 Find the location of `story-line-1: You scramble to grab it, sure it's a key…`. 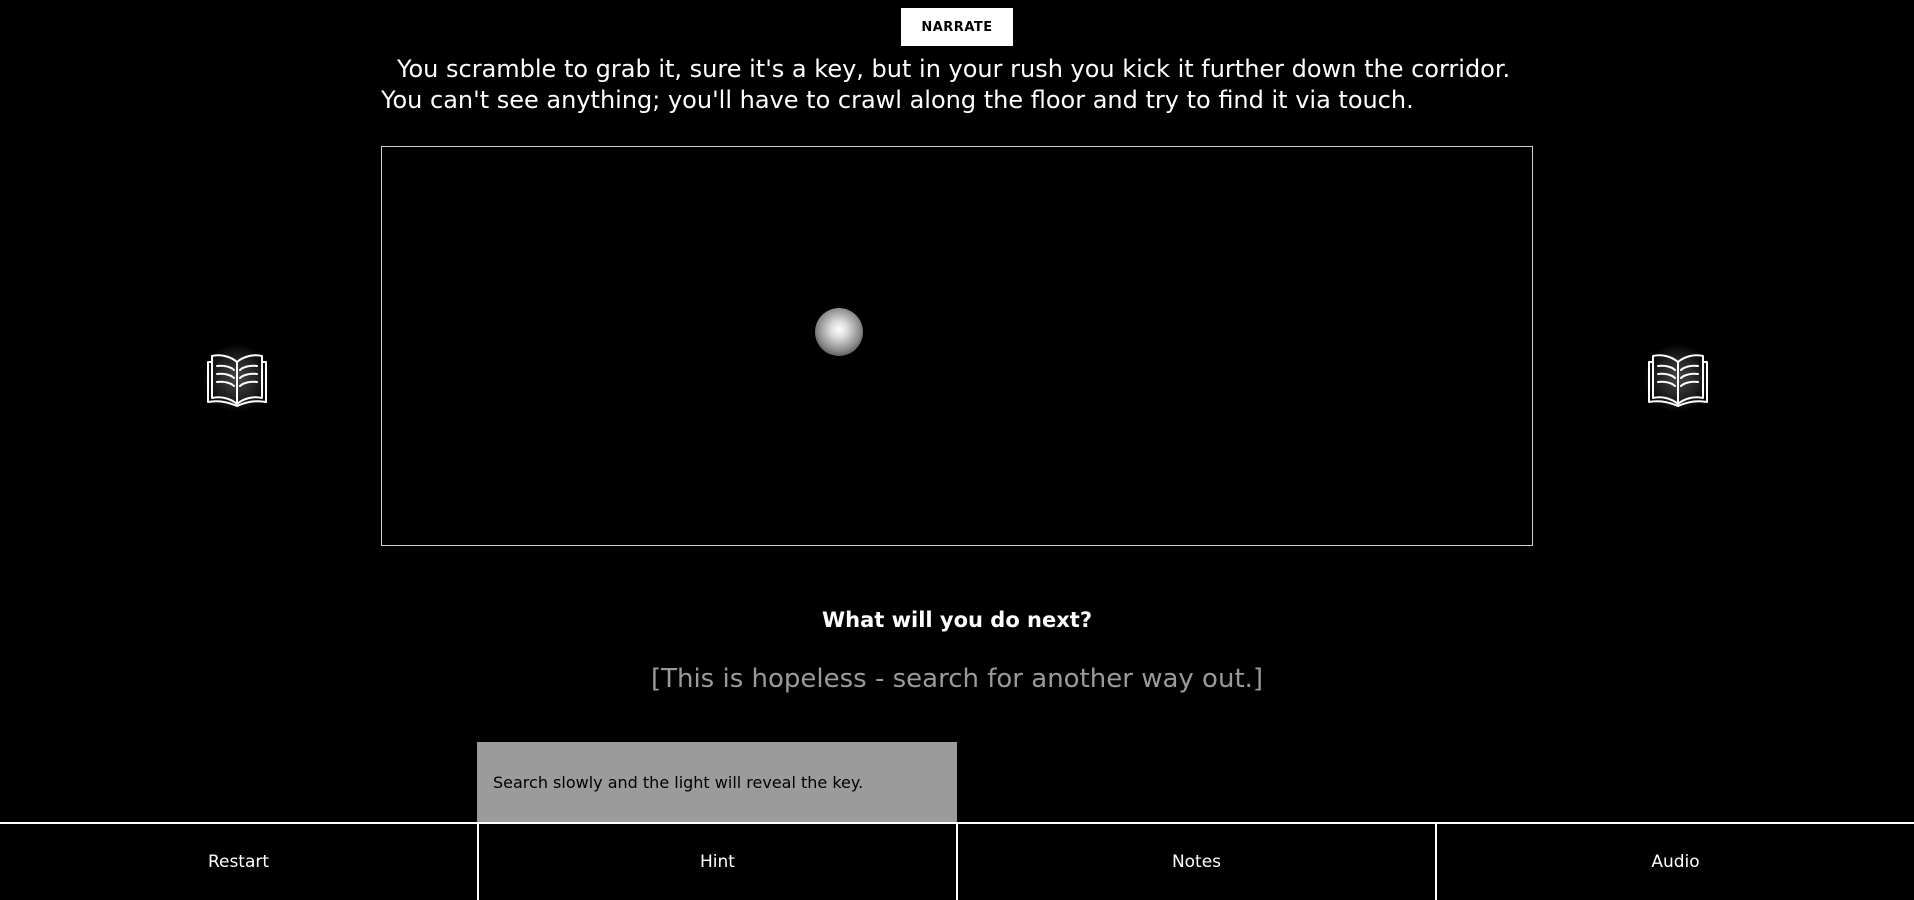

story-line-1: You scramble to grab it, sure it's a key… is located at coordinates (954, 69).